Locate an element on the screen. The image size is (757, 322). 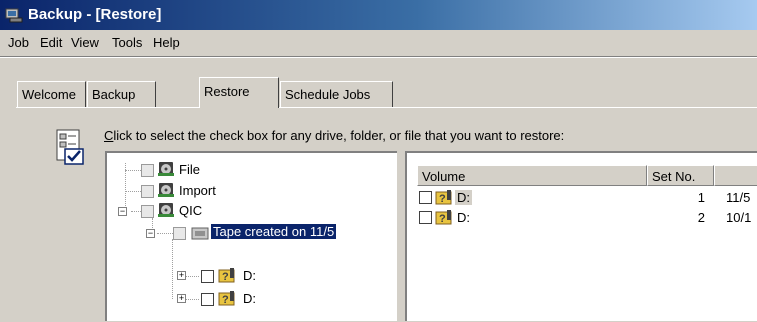
tree-node-qic: QIC is located at coordinates (190, 210).